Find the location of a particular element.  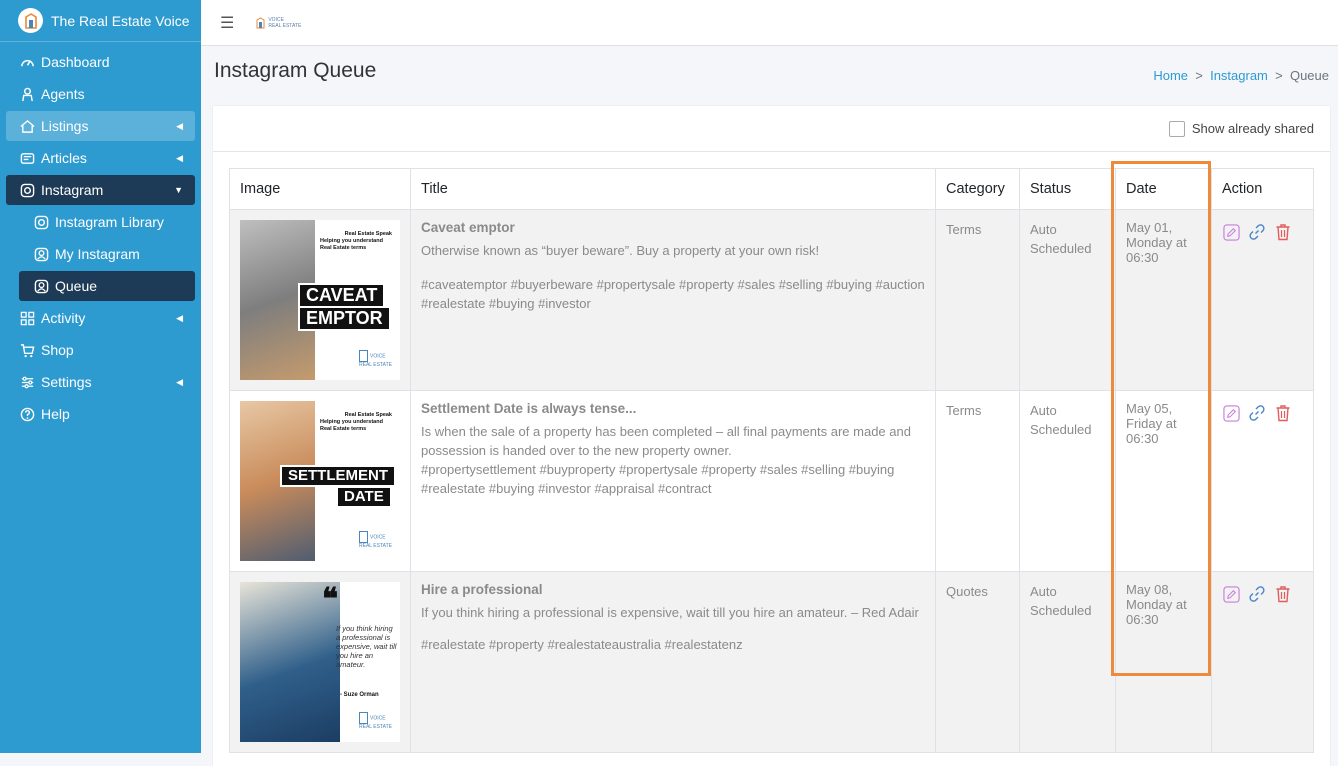

breadcrumb: Home > Instagram > Queue is located at coordinates (1241, 75).